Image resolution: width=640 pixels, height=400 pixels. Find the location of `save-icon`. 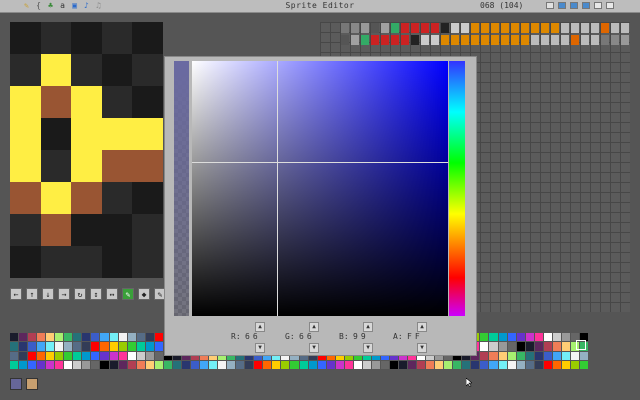

save-icon is located at coordinates (586, 5).